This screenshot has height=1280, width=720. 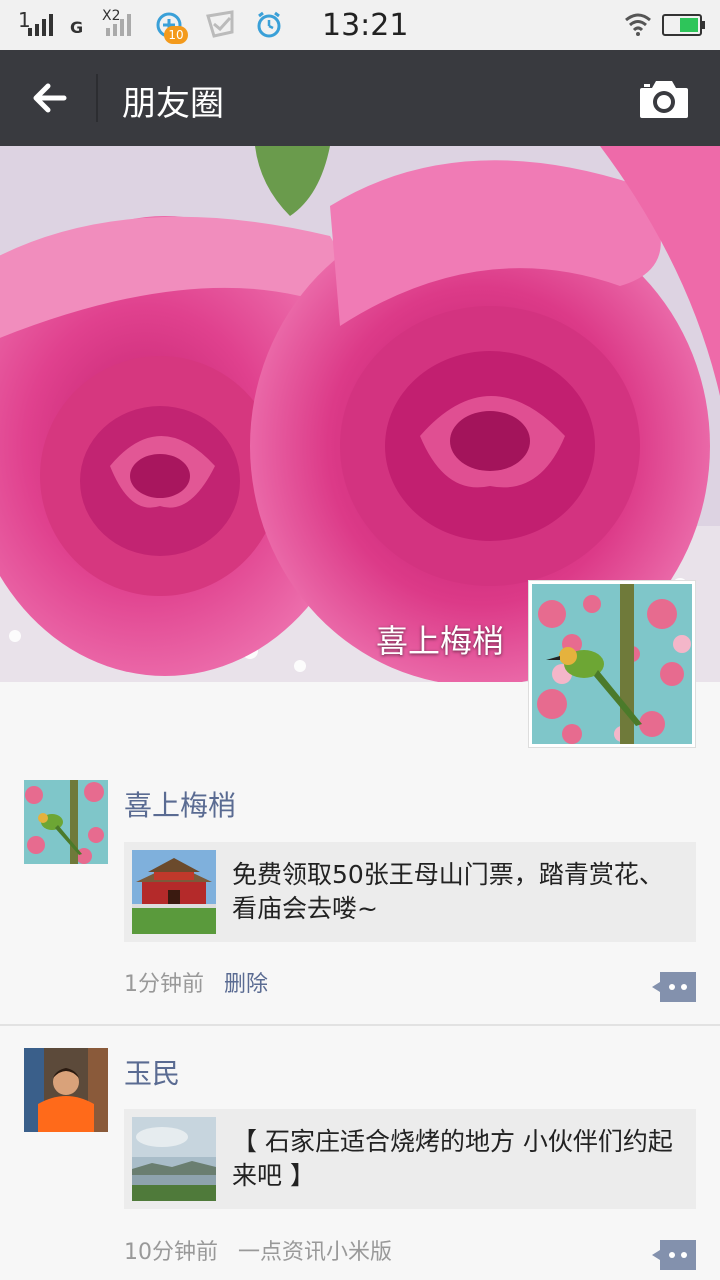 What do you see at coordinates (365, 25) in the screenshot?
I see `clock: 13:21` at bounding box center [365, 25].